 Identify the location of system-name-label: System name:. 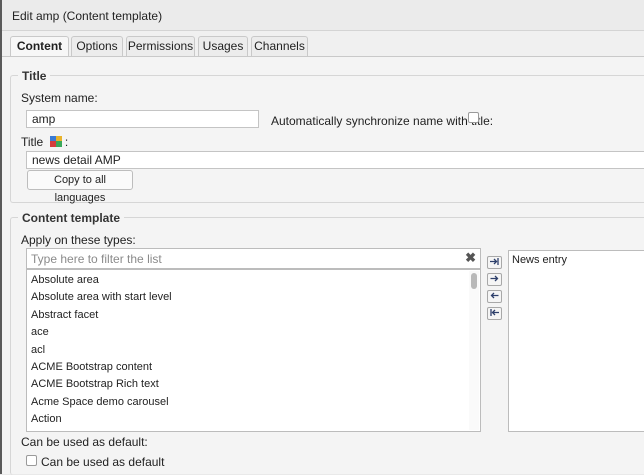
(59, 98).